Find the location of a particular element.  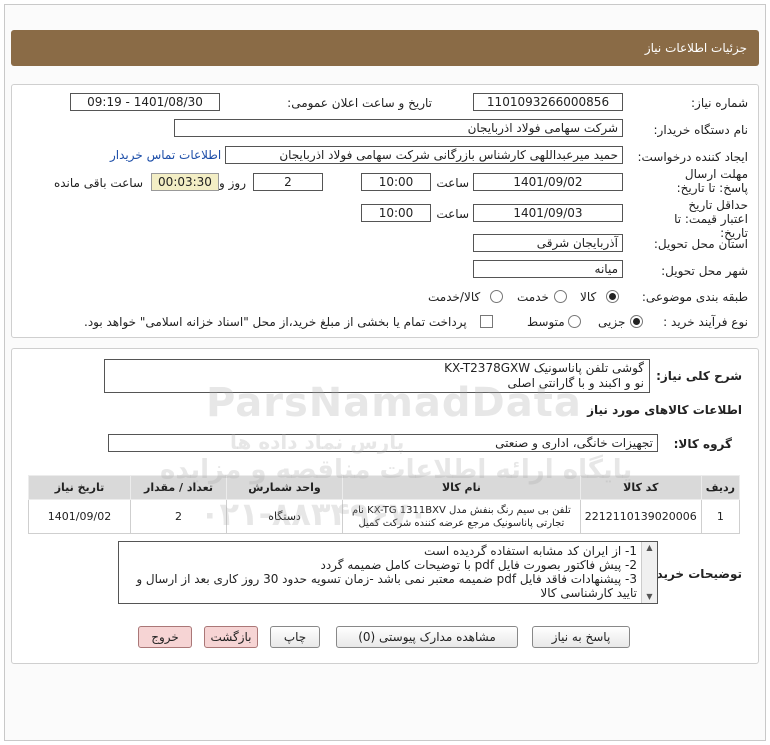

process-option-medium: متوسط is located at coordinates (546, 322).